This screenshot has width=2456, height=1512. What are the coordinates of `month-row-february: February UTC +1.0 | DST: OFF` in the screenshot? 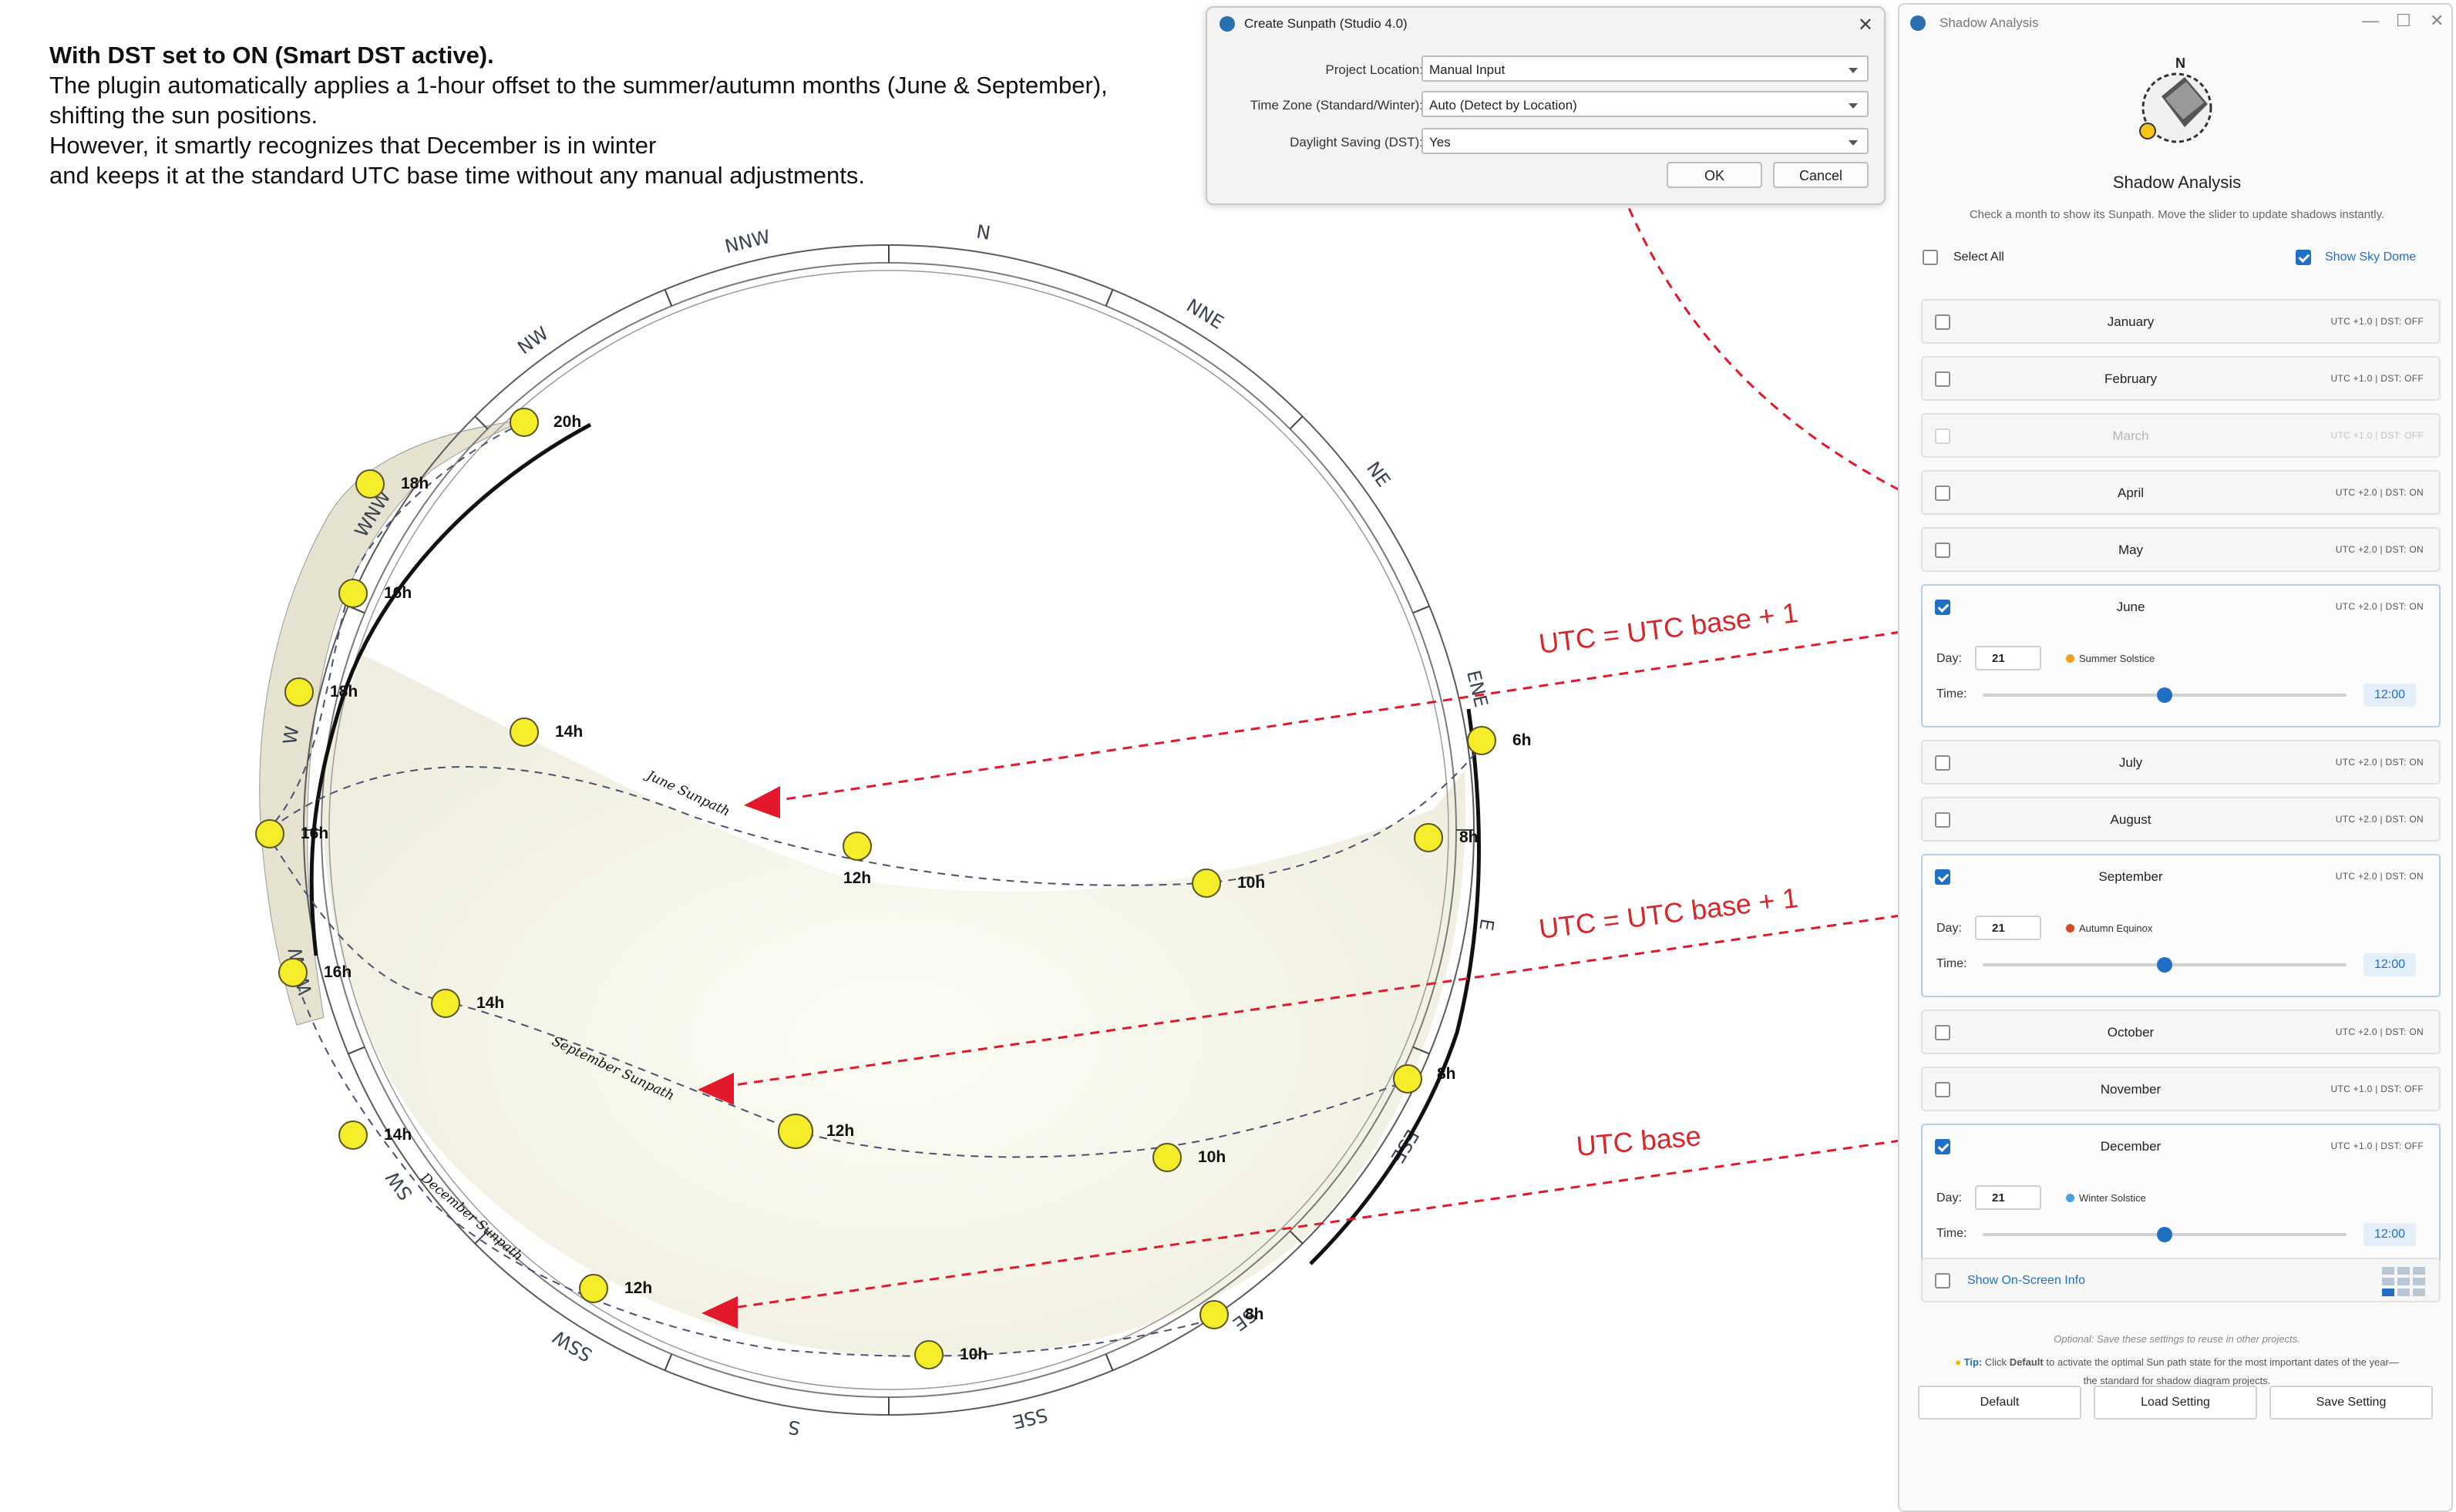 It's located at (2181, 378).